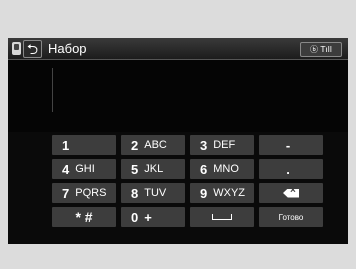 The height and width of the screenshot is (269, 356). I want to click on text-cursor, so click(52, 90).